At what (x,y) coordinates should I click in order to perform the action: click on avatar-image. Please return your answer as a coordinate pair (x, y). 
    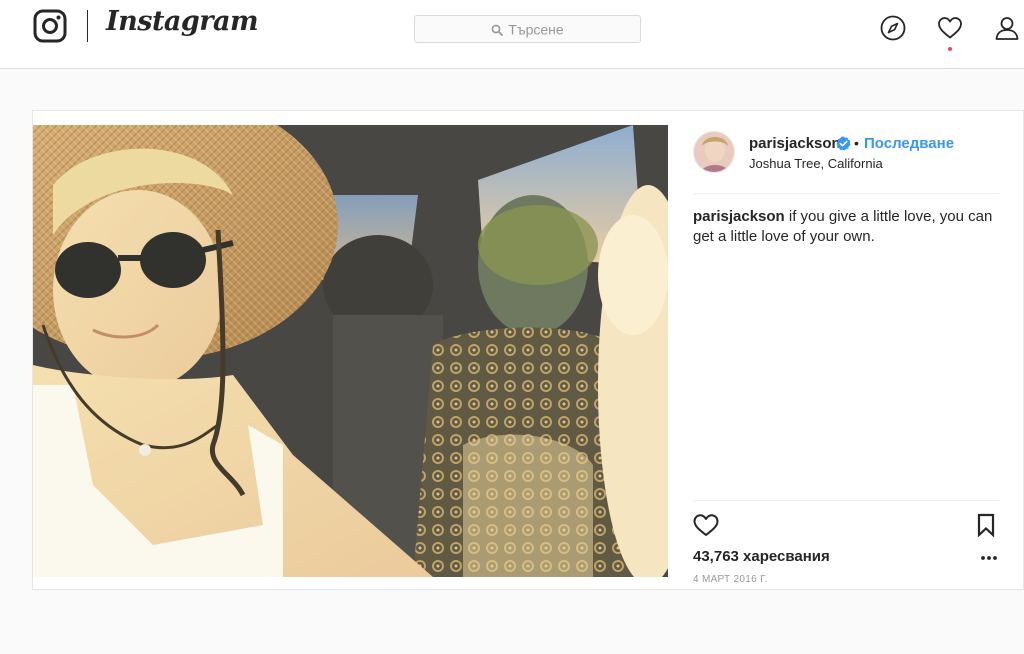
    Looking at the image, I should click on (714, 152).